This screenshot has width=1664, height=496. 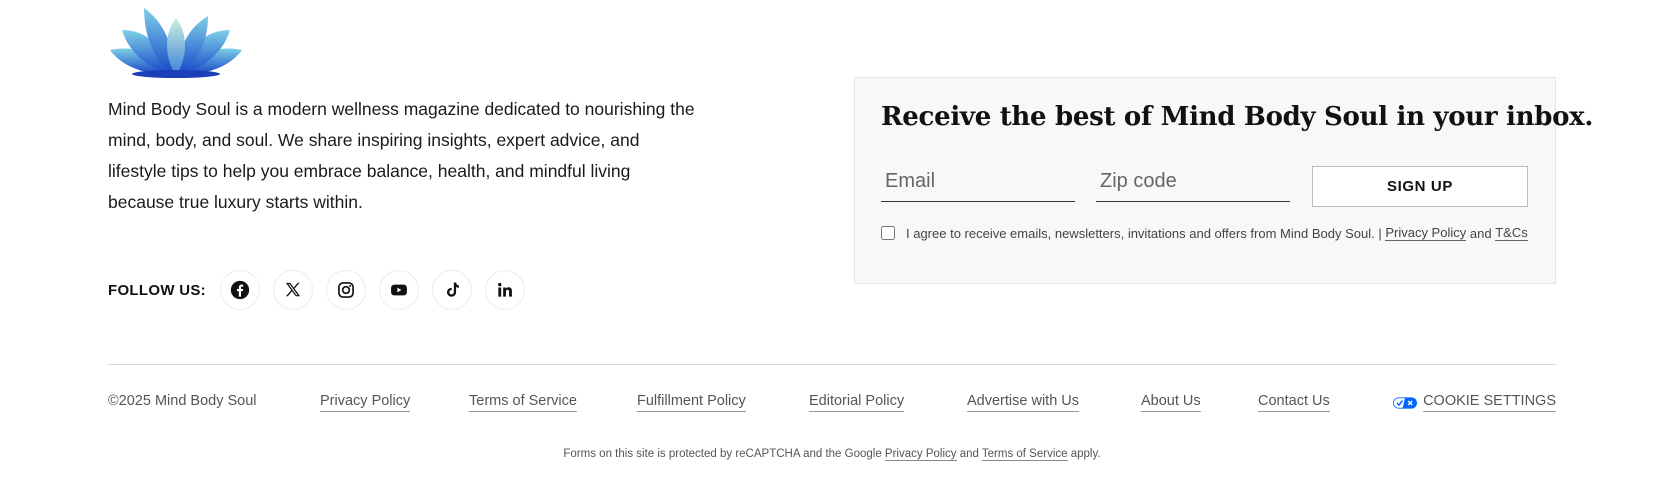 I want to click on youtube-icon, so click(x=398, y=290).